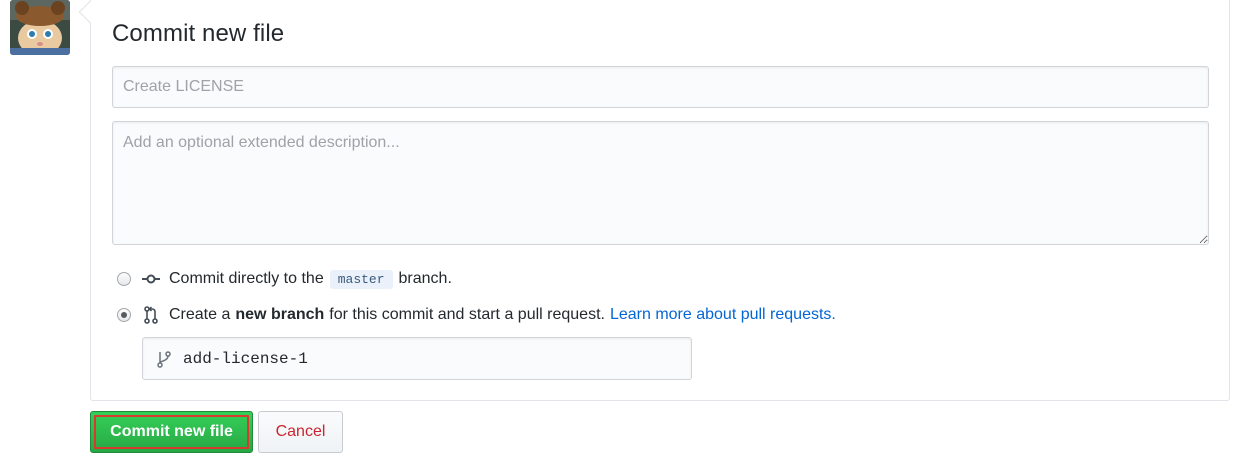 The height and width of the screenshot is (466, 1249). Describe the element at coordinates (165, 359) in the screenshot. I see `git-branch-icon` at that location.